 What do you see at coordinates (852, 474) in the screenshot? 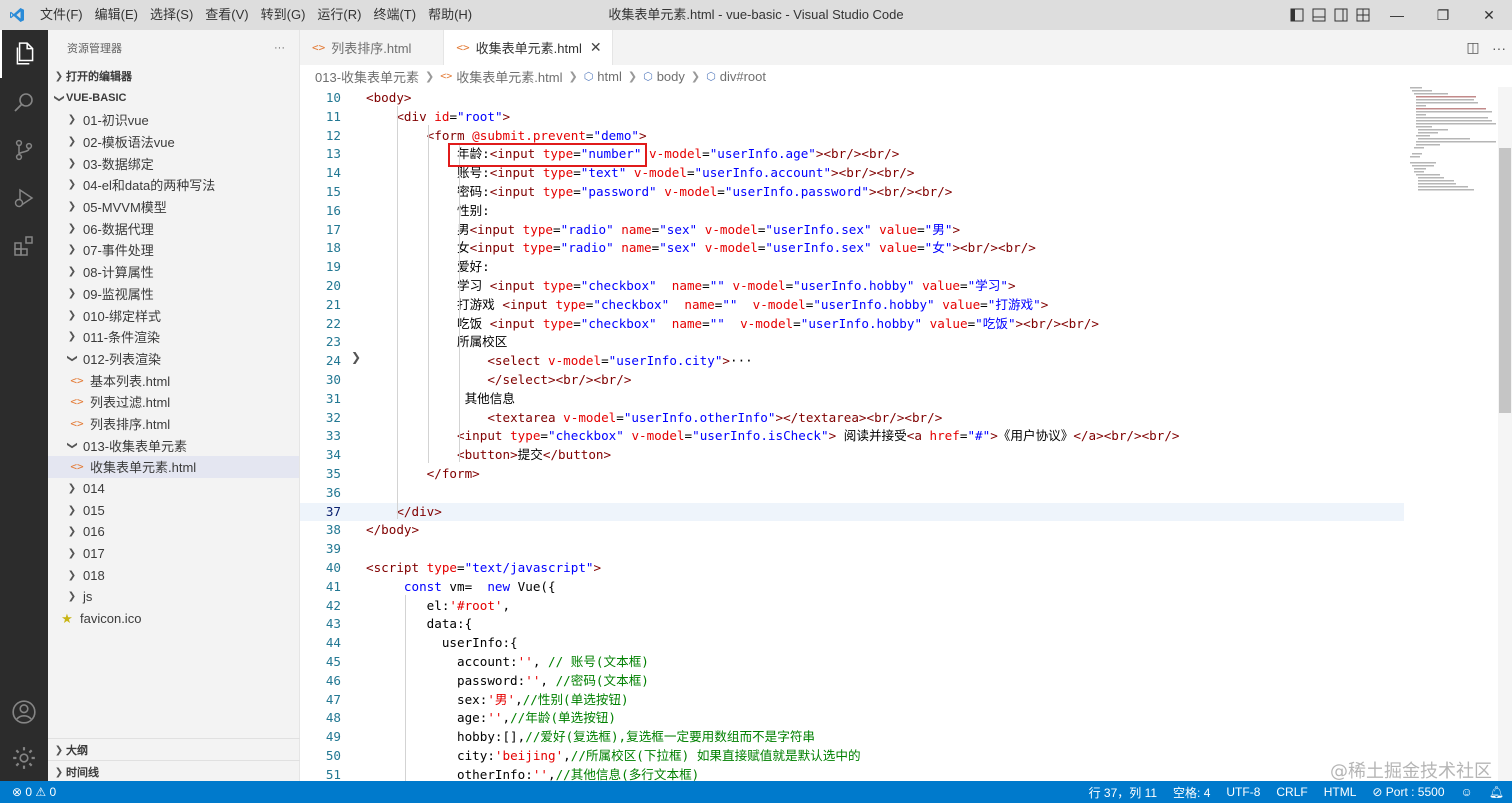
I see `code-line: 35 </form>` at bounding box center [852, 474].